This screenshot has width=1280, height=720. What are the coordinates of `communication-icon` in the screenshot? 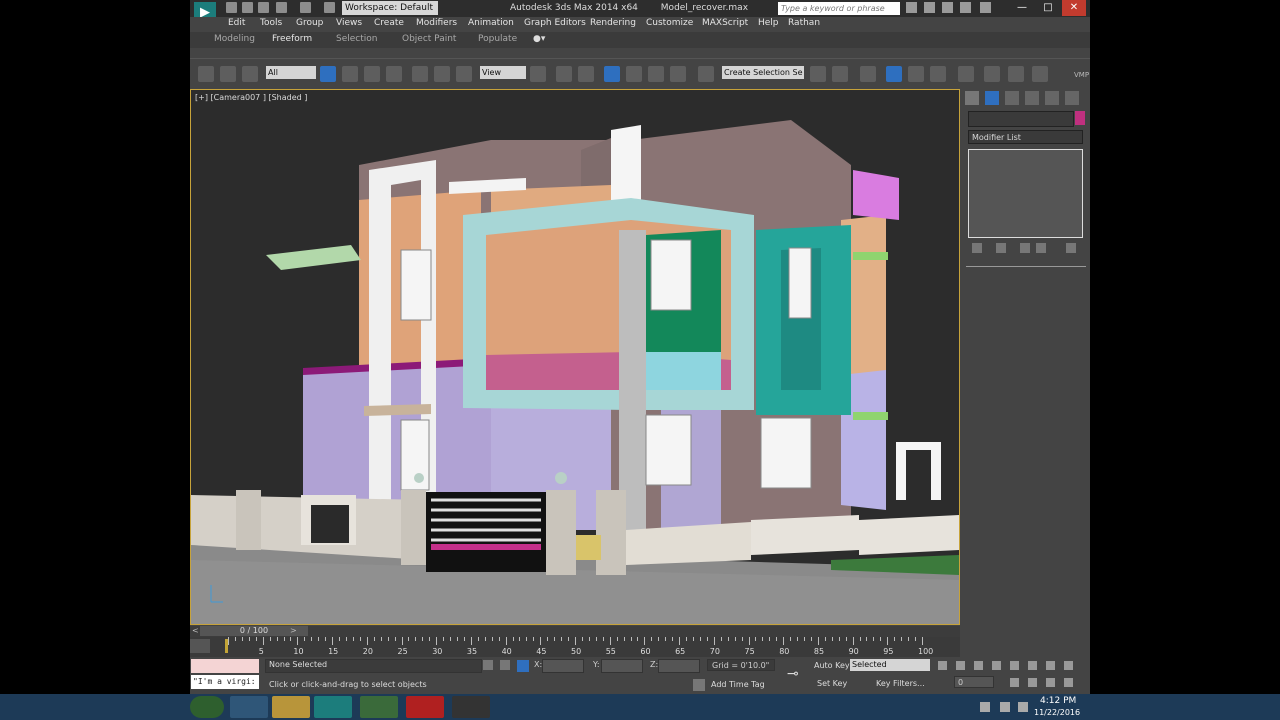 It's located at (947, 7).